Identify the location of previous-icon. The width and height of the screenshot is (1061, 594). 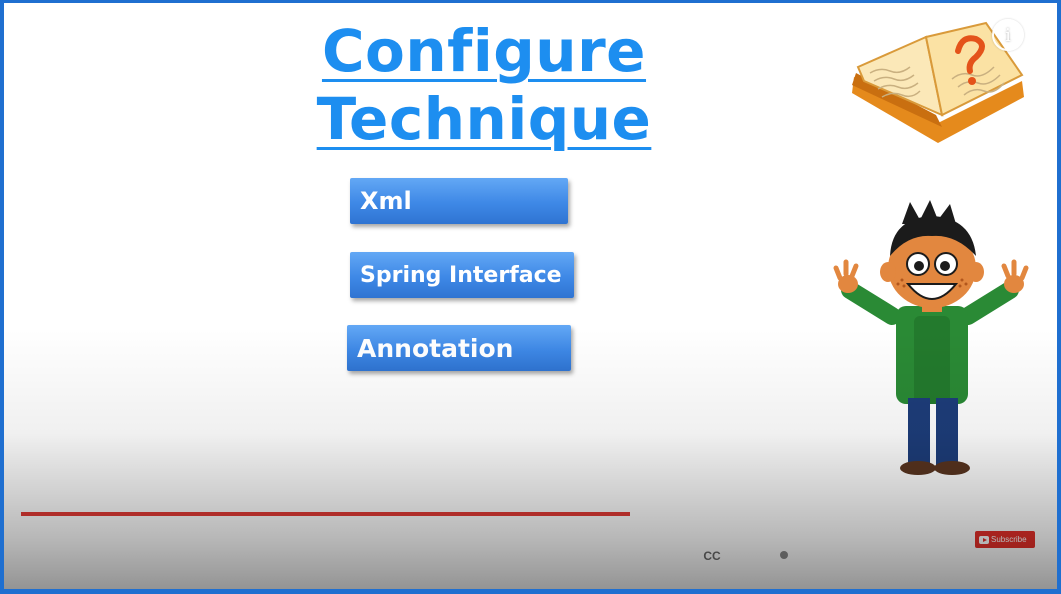
(62, 555).